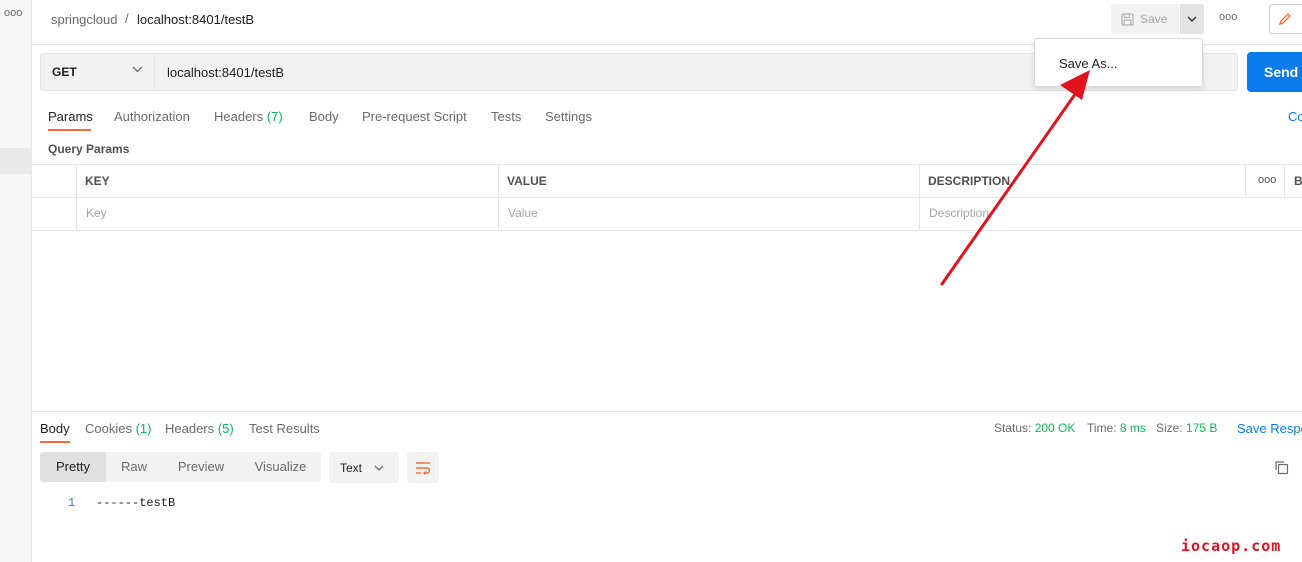 The image size is (1302, 562). What do you see at coordinates (1281, 467) in the screenshot?
I see `copy-icon` at bounding box center [1281, 467].